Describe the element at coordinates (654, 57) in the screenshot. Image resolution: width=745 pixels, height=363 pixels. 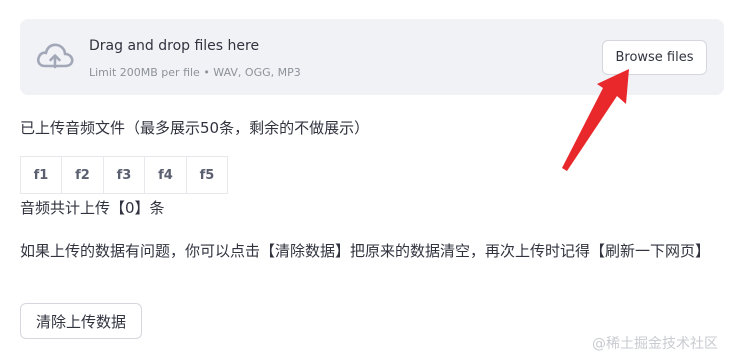
I see `browse-files-button: Browse files` at that location.